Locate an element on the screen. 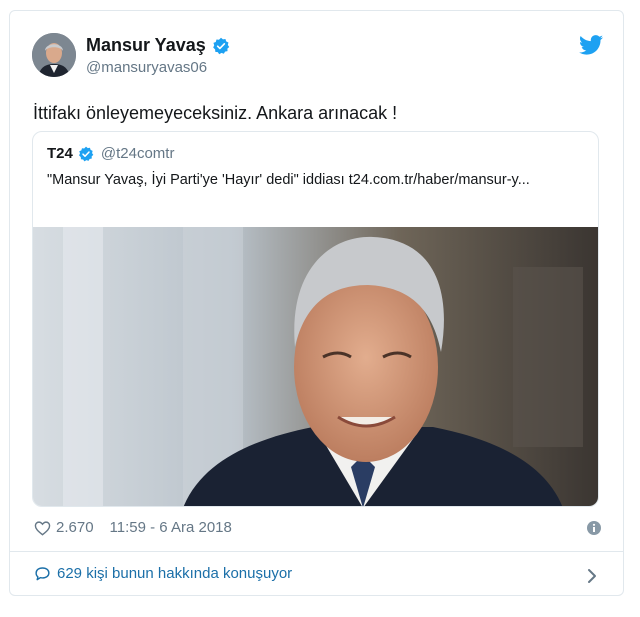 The image size is (640, 617). author-name: Mansur Yavaş is located at coordinates (146, 45).